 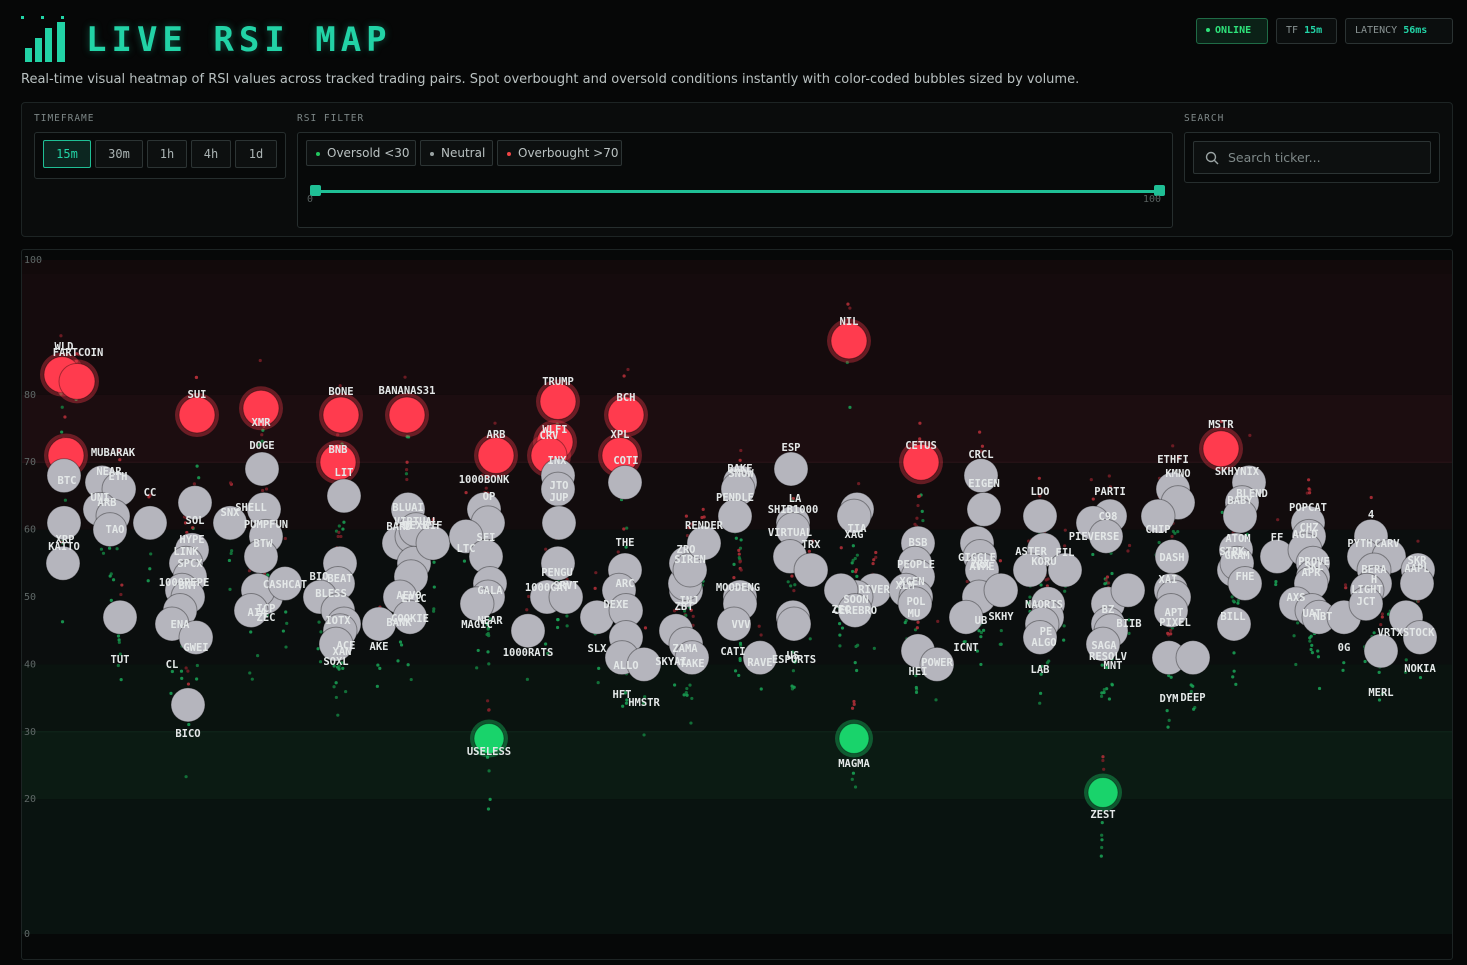 I want to click on status-dot-icon, so click(x=1208, y=30).